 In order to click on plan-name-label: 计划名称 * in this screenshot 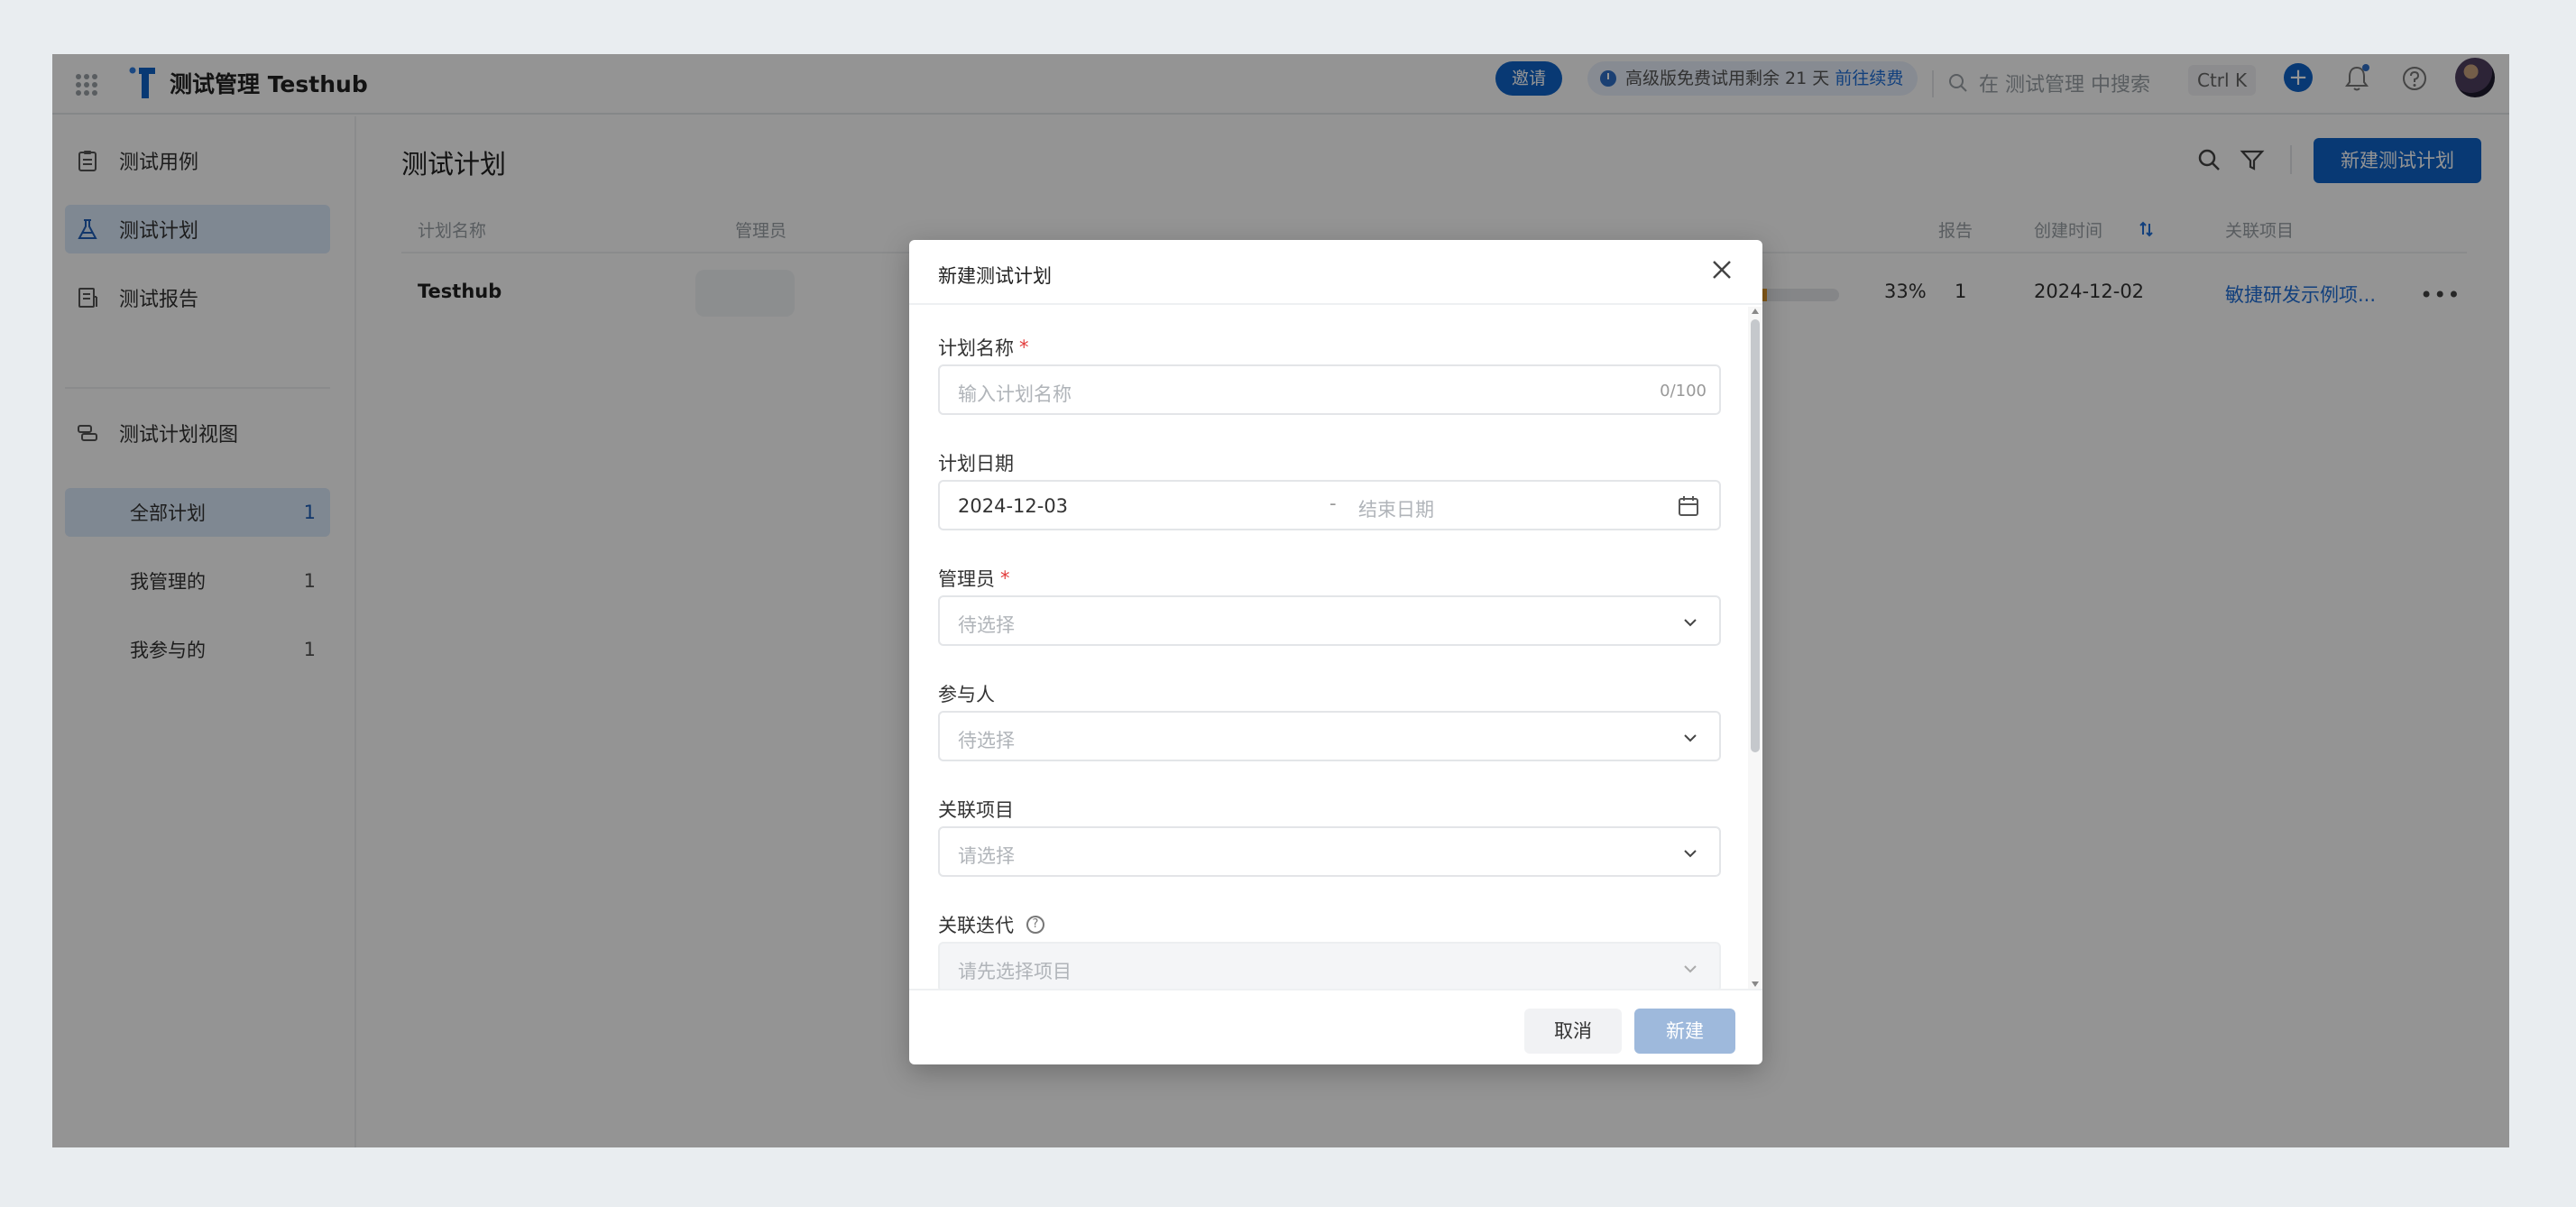, I will do `click(983, 347)`.